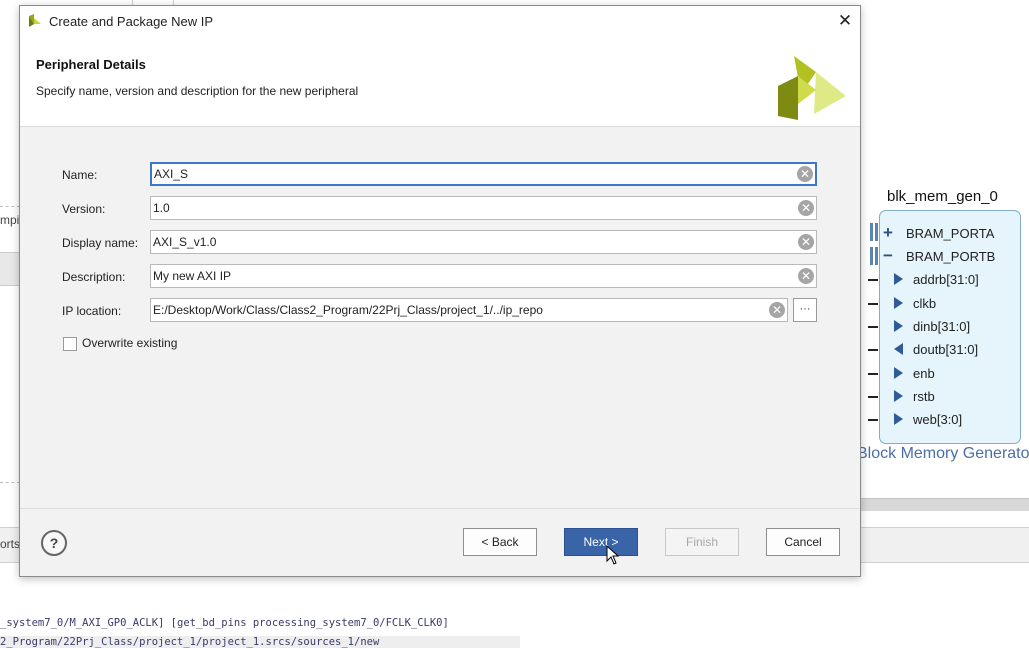 The image size is (1029, 648). Describe the element at coordinates (932, 326) in the screenshot. I see `port-dinb: dinb[31:0]` at that location.